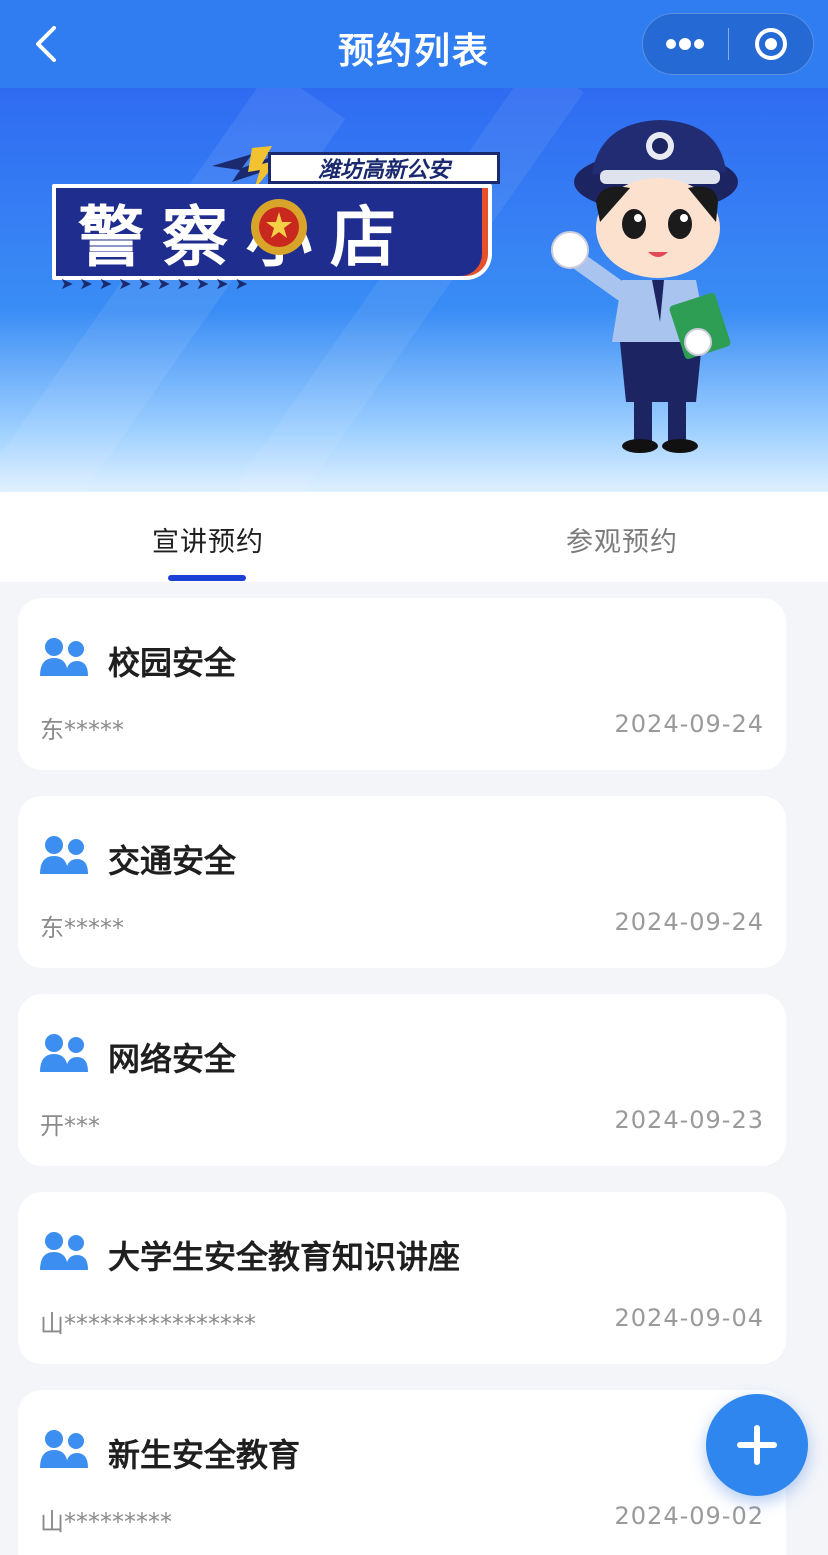 The image size is (828, 1555). I want to click on police-officer-illustration, so click(644, 286).